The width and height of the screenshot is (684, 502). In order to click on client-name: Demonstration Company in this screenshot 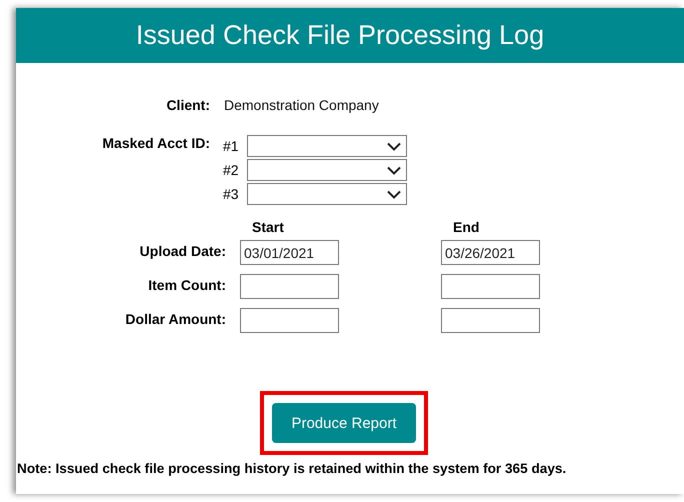, I will do `click(301, 105)`.